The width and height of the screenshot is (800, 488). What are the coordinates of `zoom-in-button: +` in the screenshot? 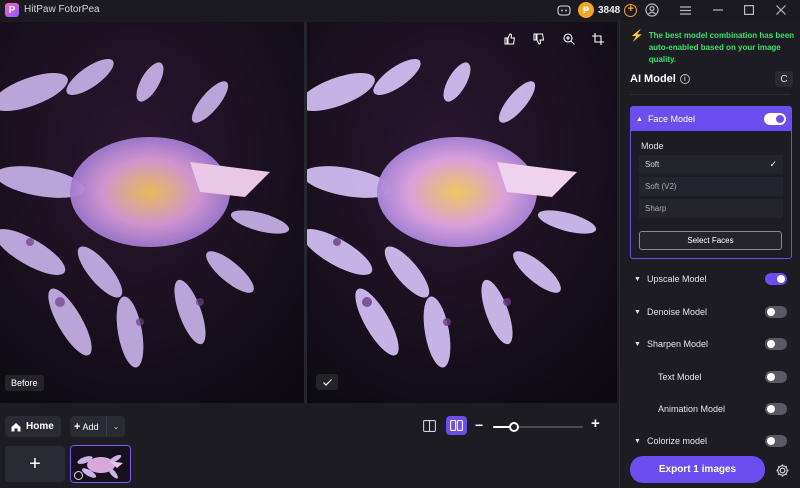 It's located at (595, 423).